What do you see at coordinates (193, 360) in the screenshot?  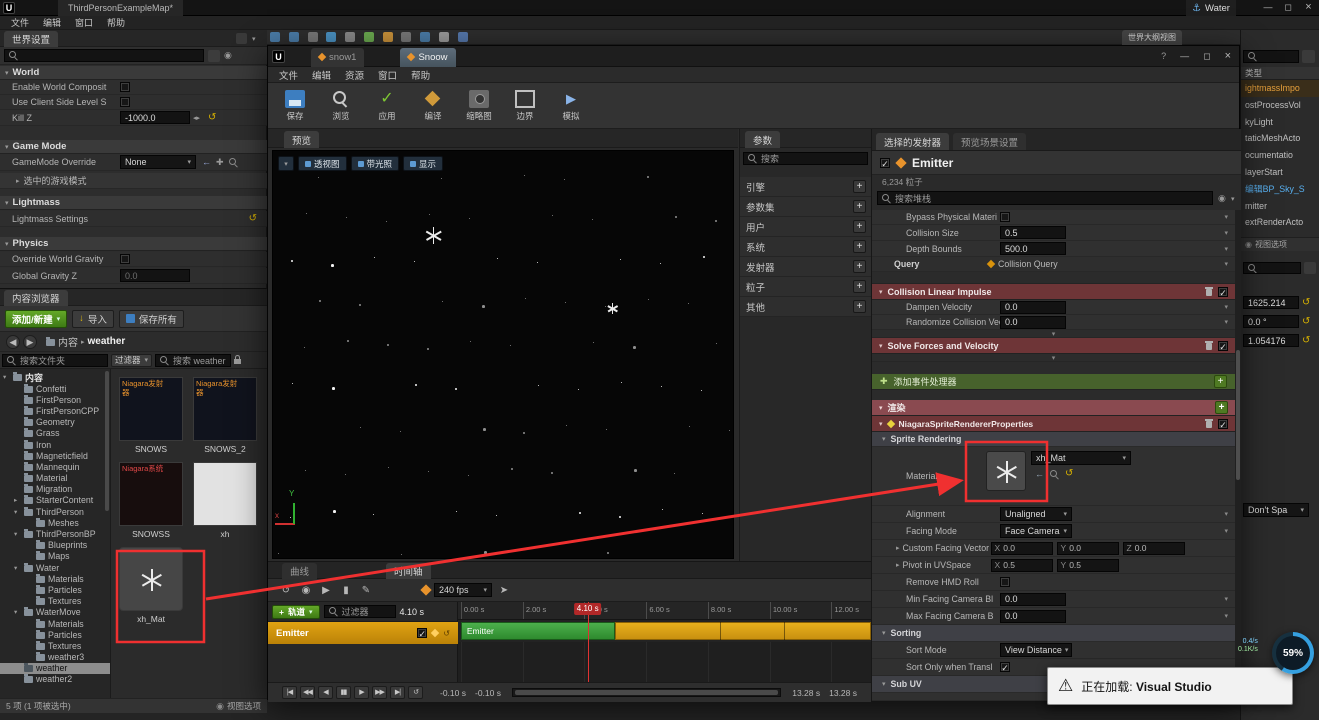 I see `search-assets-input: 搜索 weather` at bounding box center [193, 360].